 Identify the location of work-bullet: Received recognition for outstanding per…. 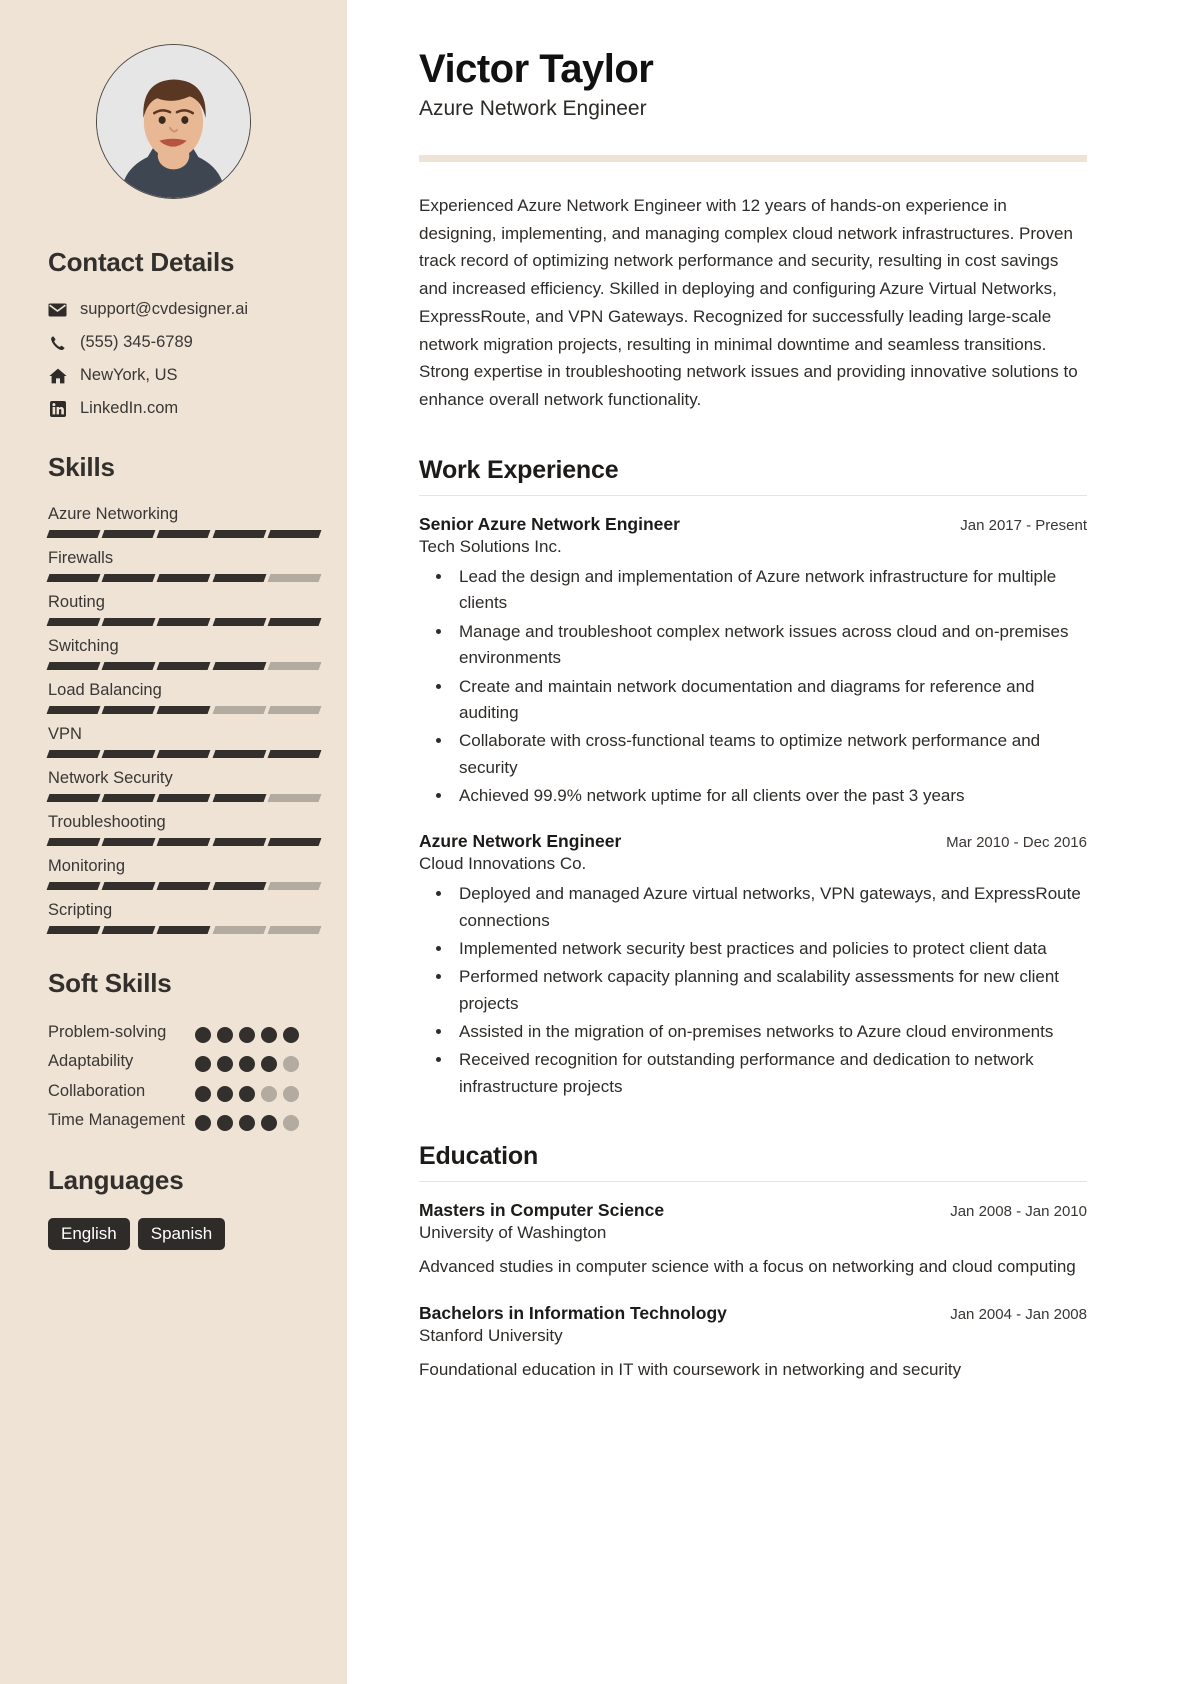
(770, 1073).